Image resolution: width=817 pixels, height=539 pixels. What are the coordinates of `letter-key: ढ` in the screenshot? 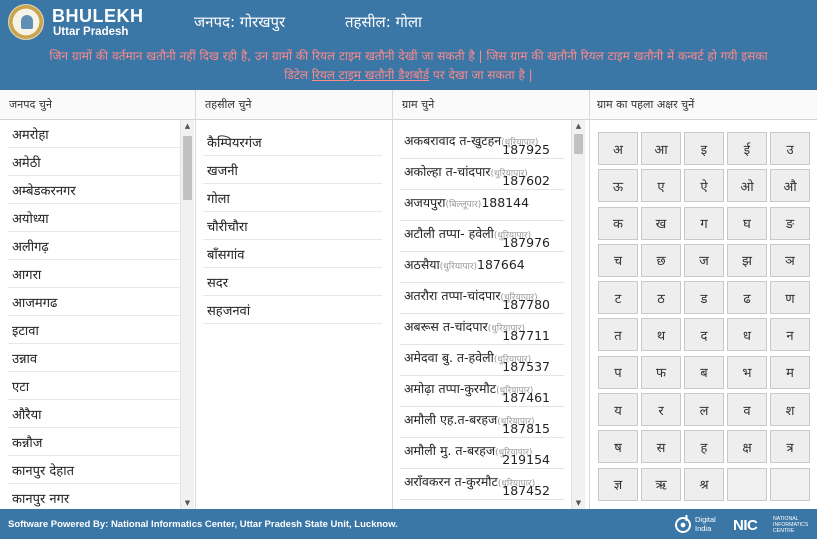 It's located at (747, 298).